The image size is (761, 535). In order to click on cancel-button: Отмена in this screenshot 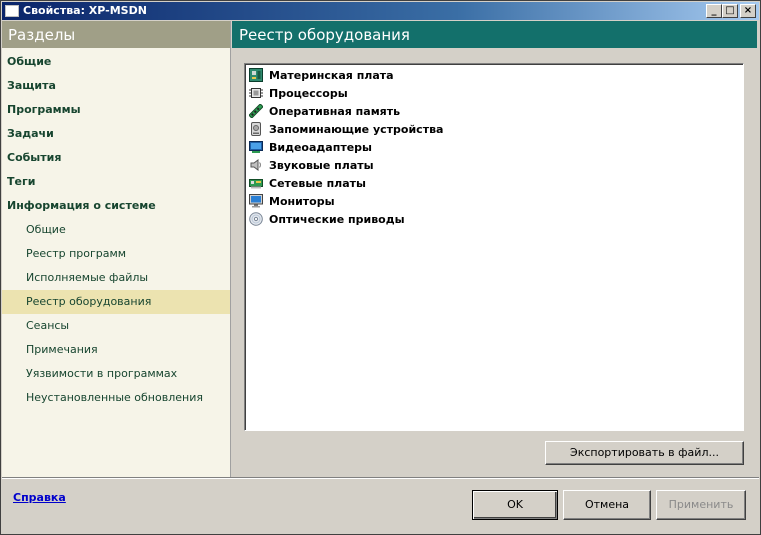, I will do `click(607, 505)`.